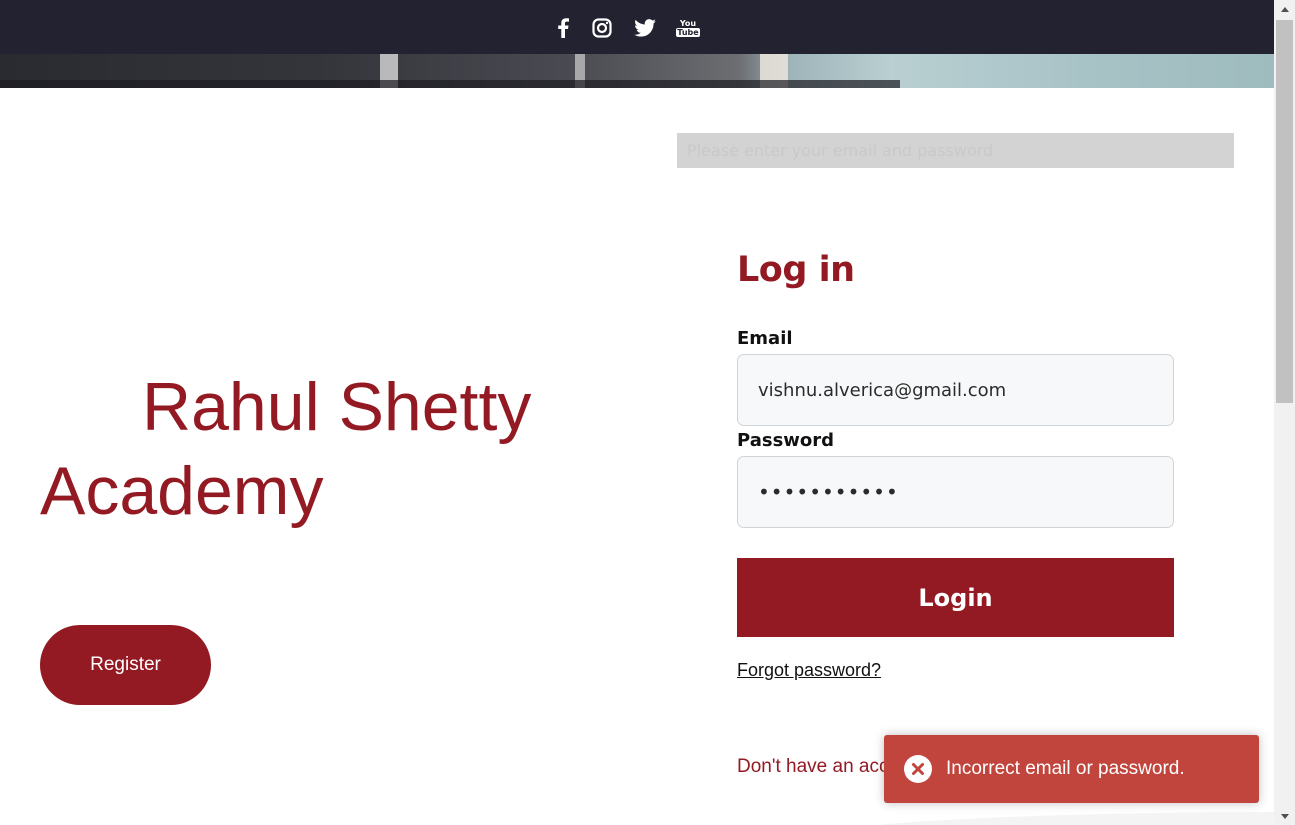 The width and height of the screenshot is (1295, 825). I want to click on error-toast: Incorrect email or password., so click(1071, 769).